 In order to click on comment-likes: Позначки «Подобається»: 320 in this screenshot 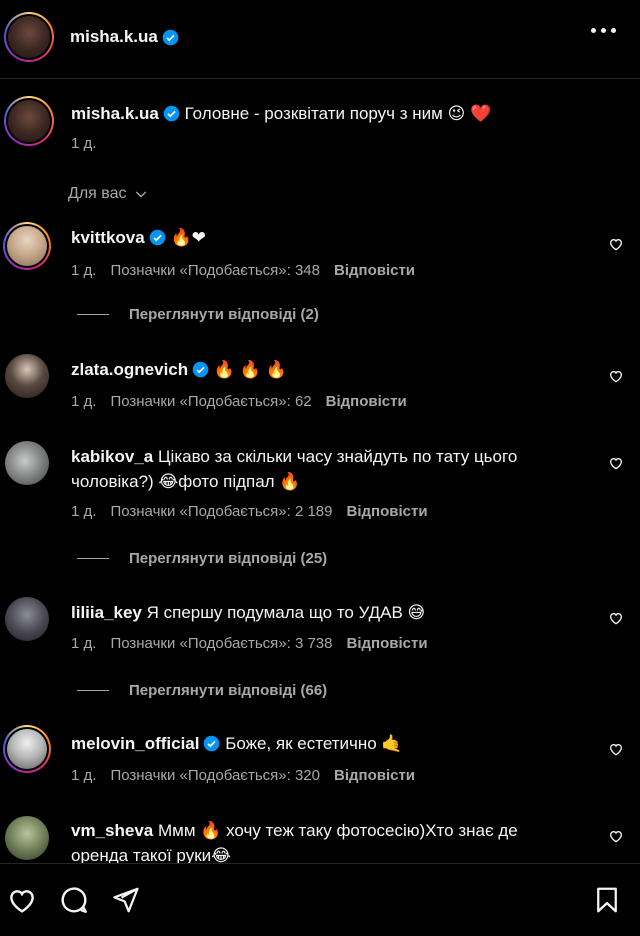, I will do `click(215, 775)`.